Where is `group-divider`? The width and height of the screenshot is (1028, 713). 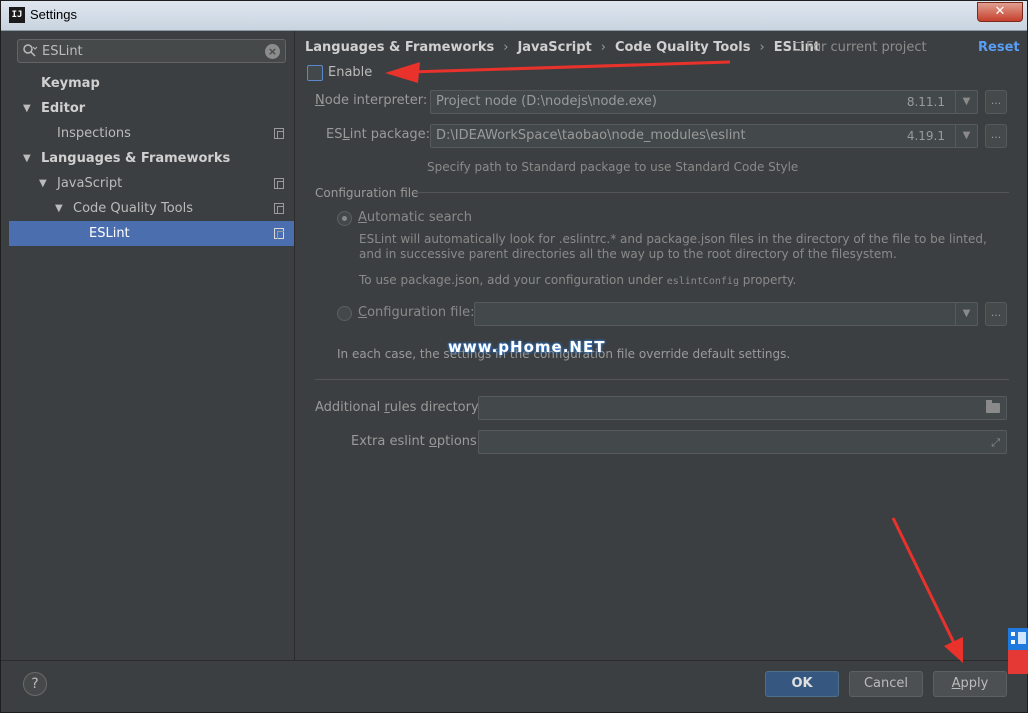
group-divider is located at coordinates (711, 192).